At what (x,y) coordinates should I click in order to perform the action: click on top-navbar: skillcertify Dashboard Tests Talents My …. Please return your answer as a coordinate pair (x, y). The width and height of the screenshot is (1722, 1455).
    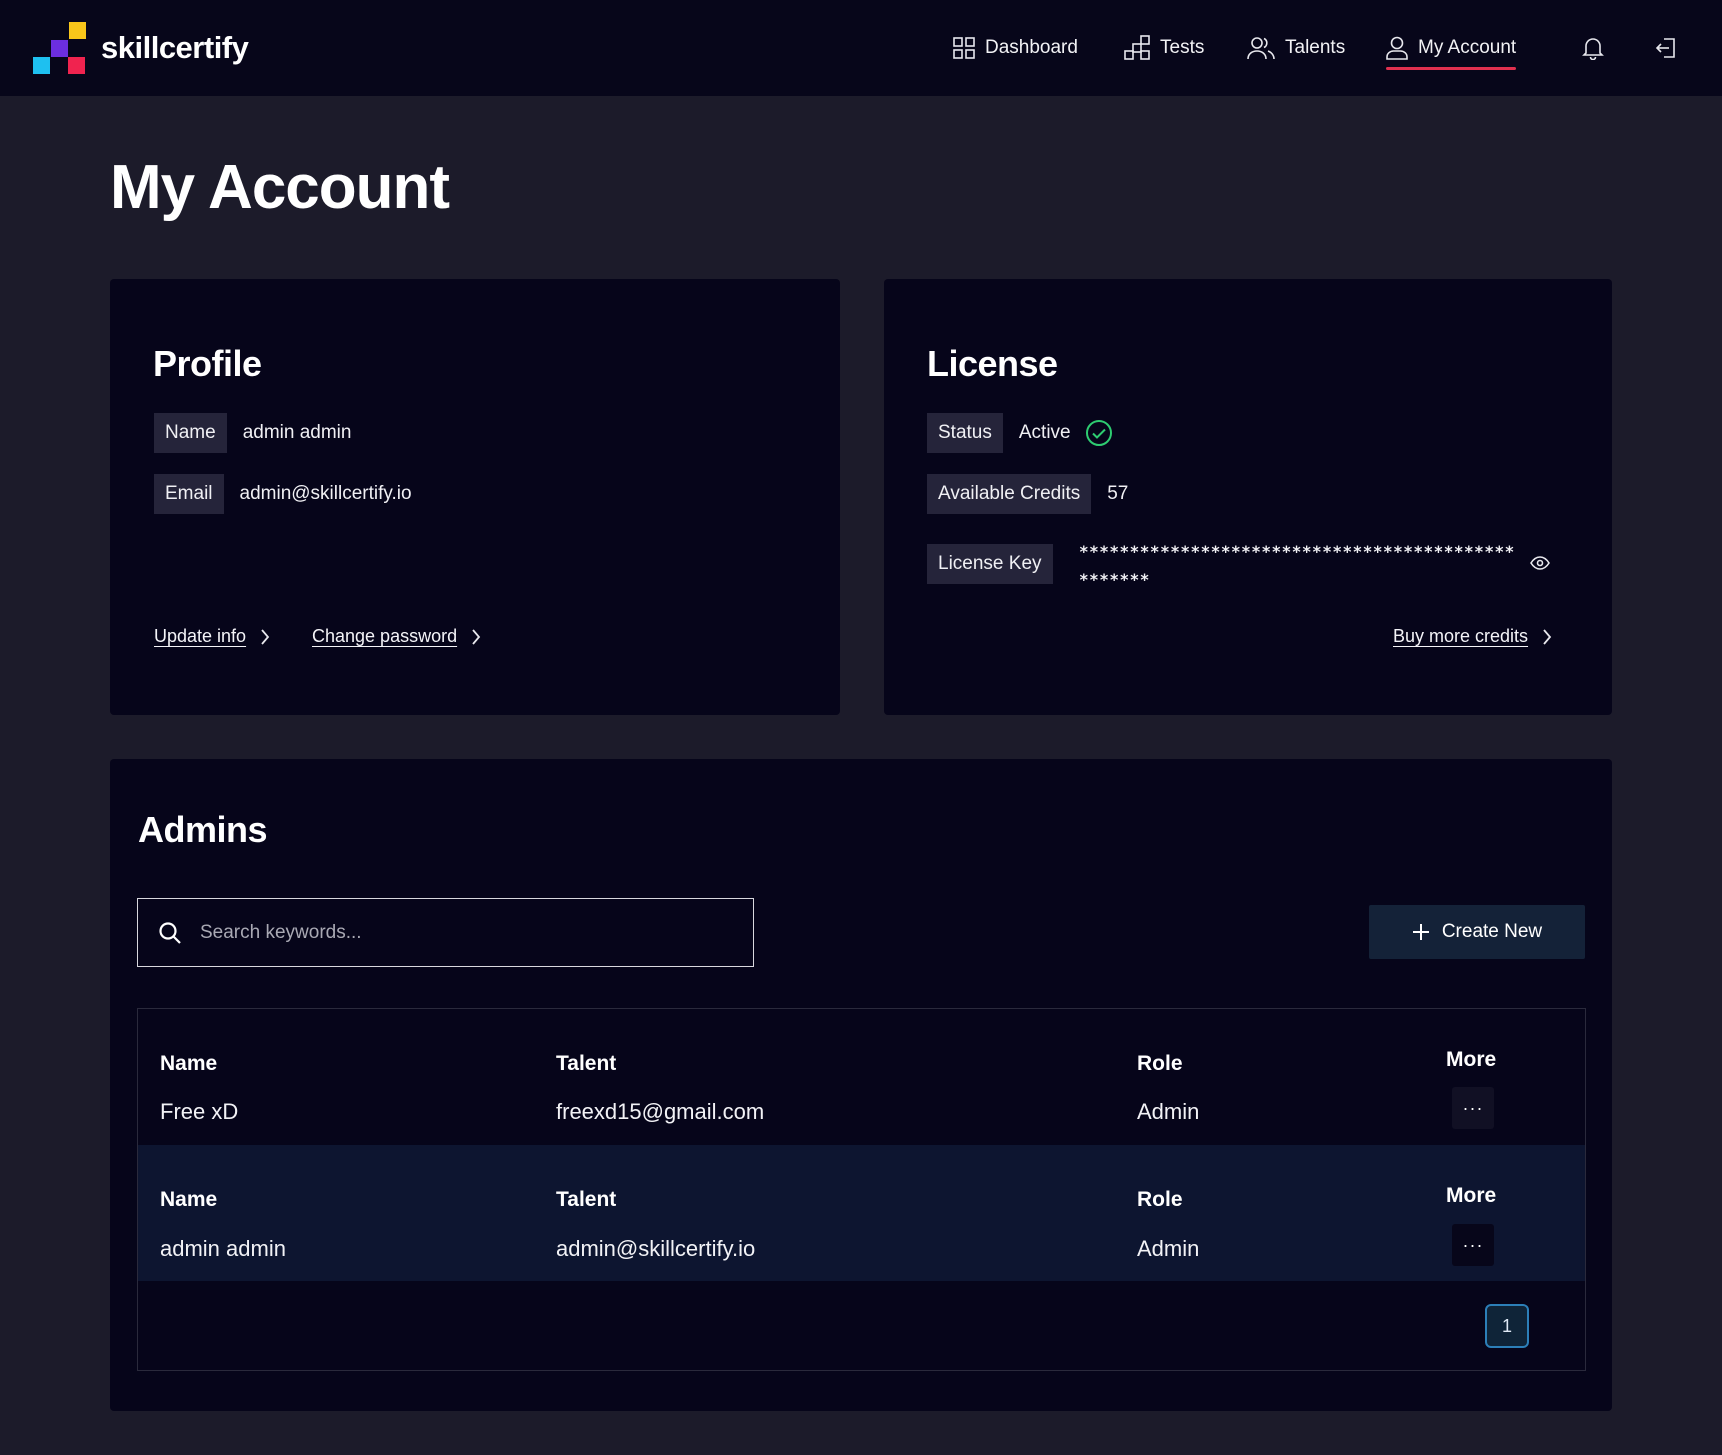
    Looking at the image, I should click on (861, 48).